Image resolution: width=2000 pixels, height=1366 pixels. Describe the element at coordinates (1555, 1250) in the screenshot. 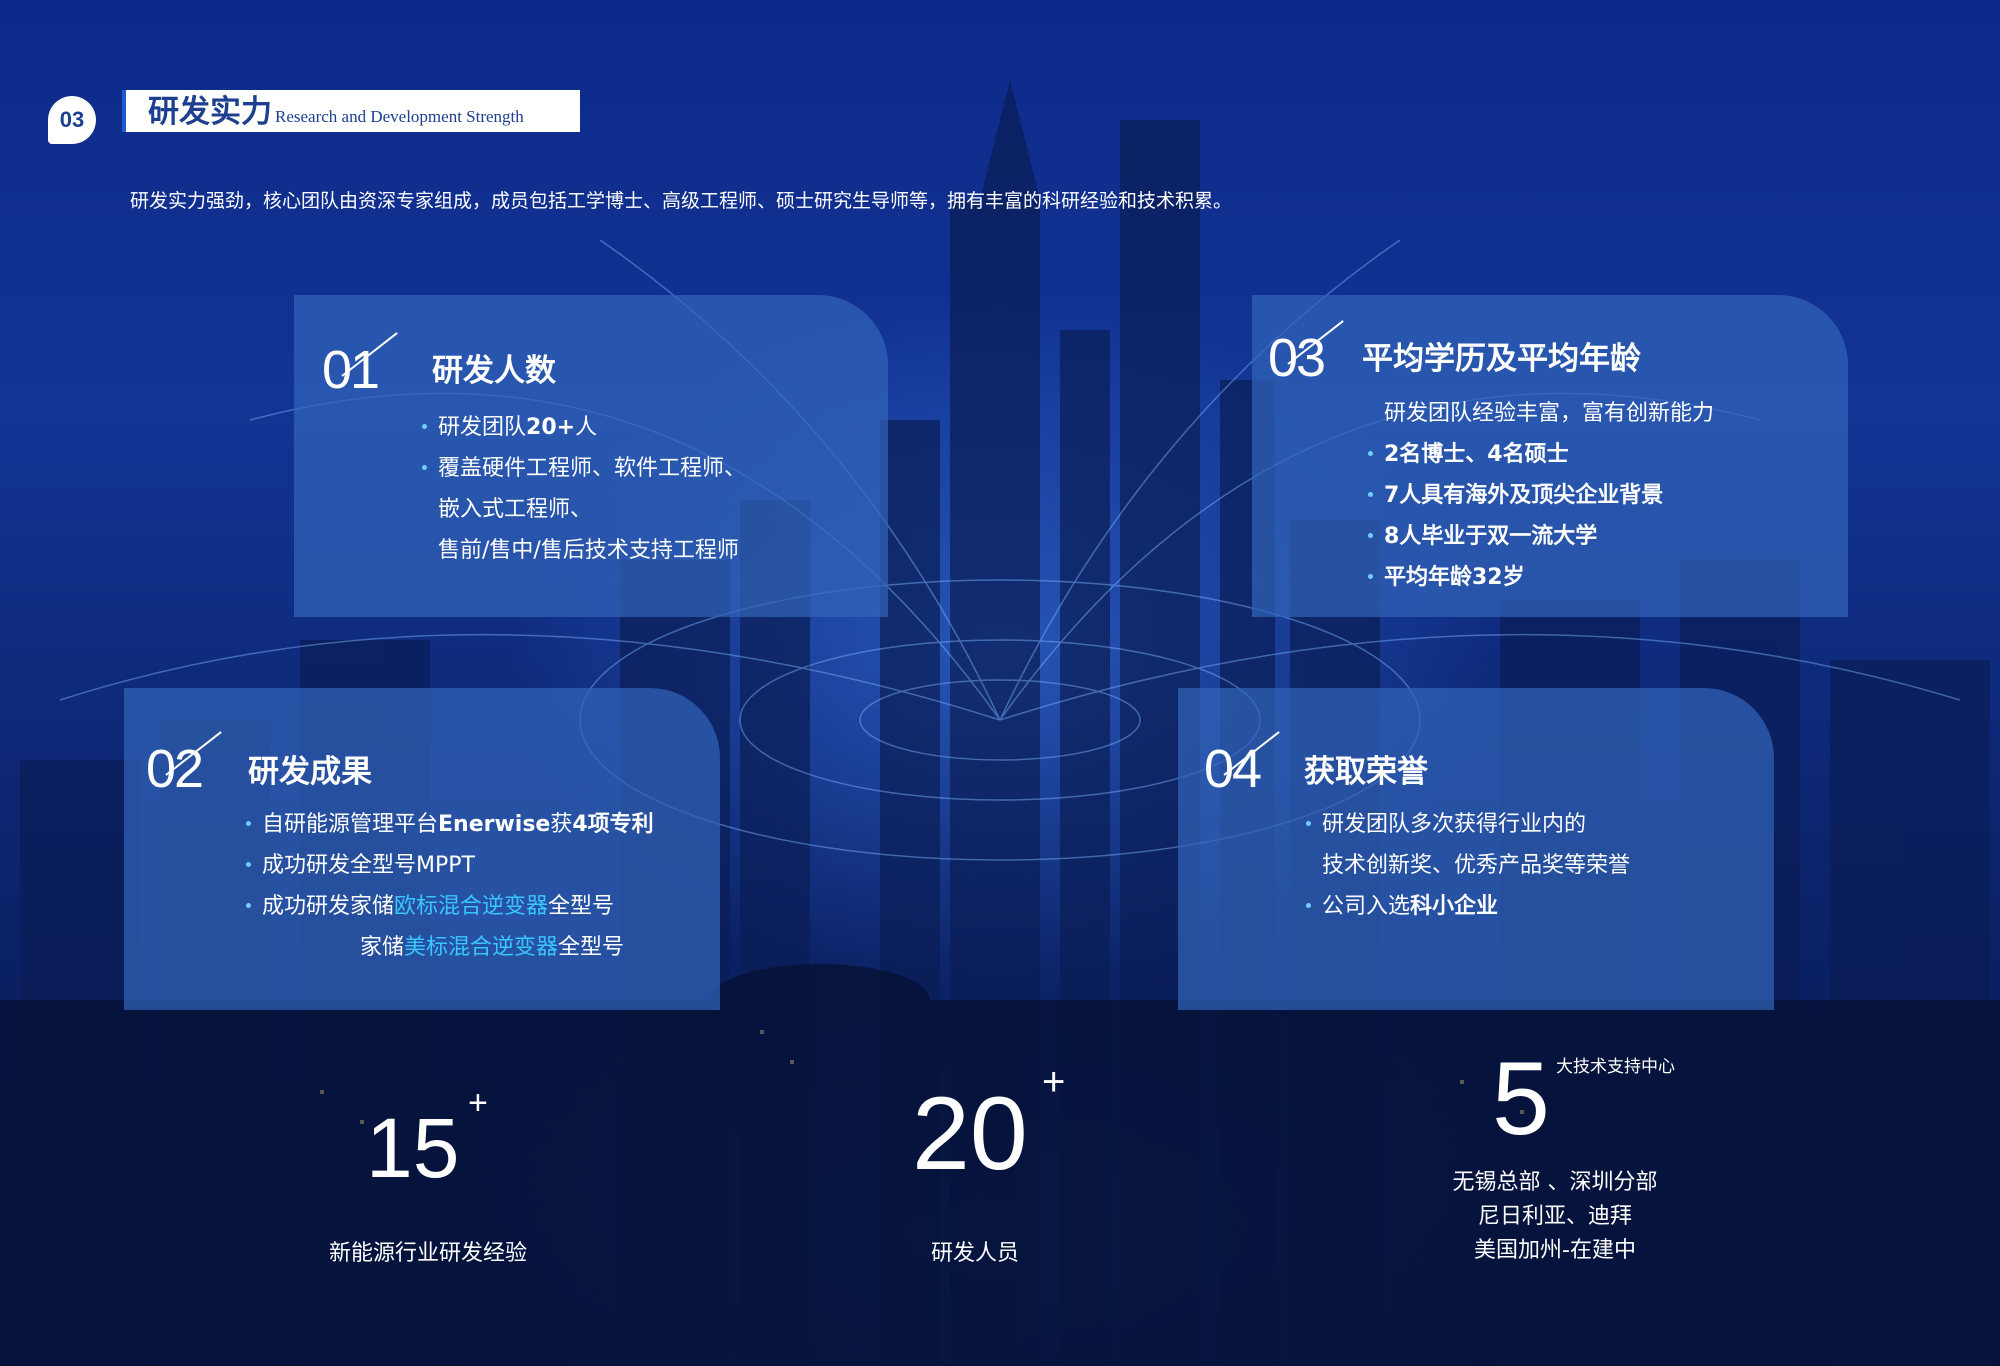

I see `stat-centers-line3: 美国加州-在建中` at that location.